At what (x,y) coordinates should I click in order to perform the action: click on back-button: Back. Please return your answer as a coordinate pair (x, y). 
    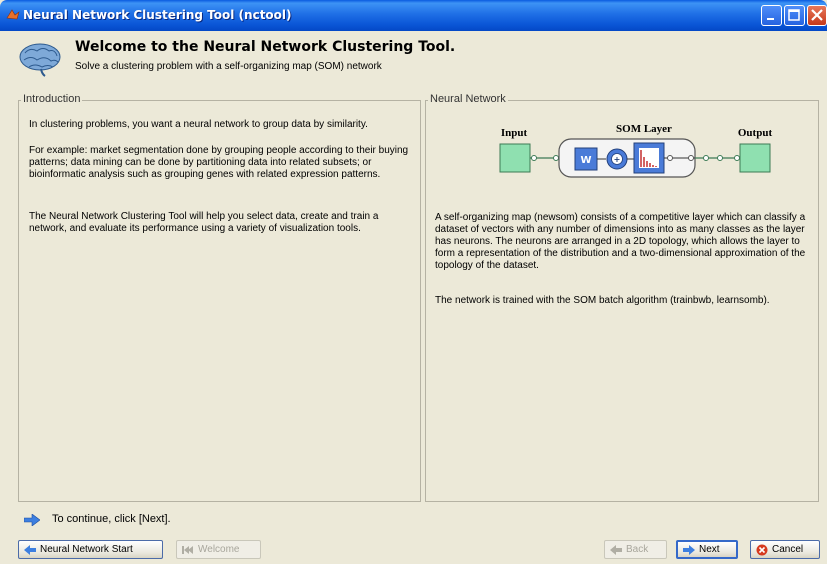
    Looking at the image, I should click on (635, 549).